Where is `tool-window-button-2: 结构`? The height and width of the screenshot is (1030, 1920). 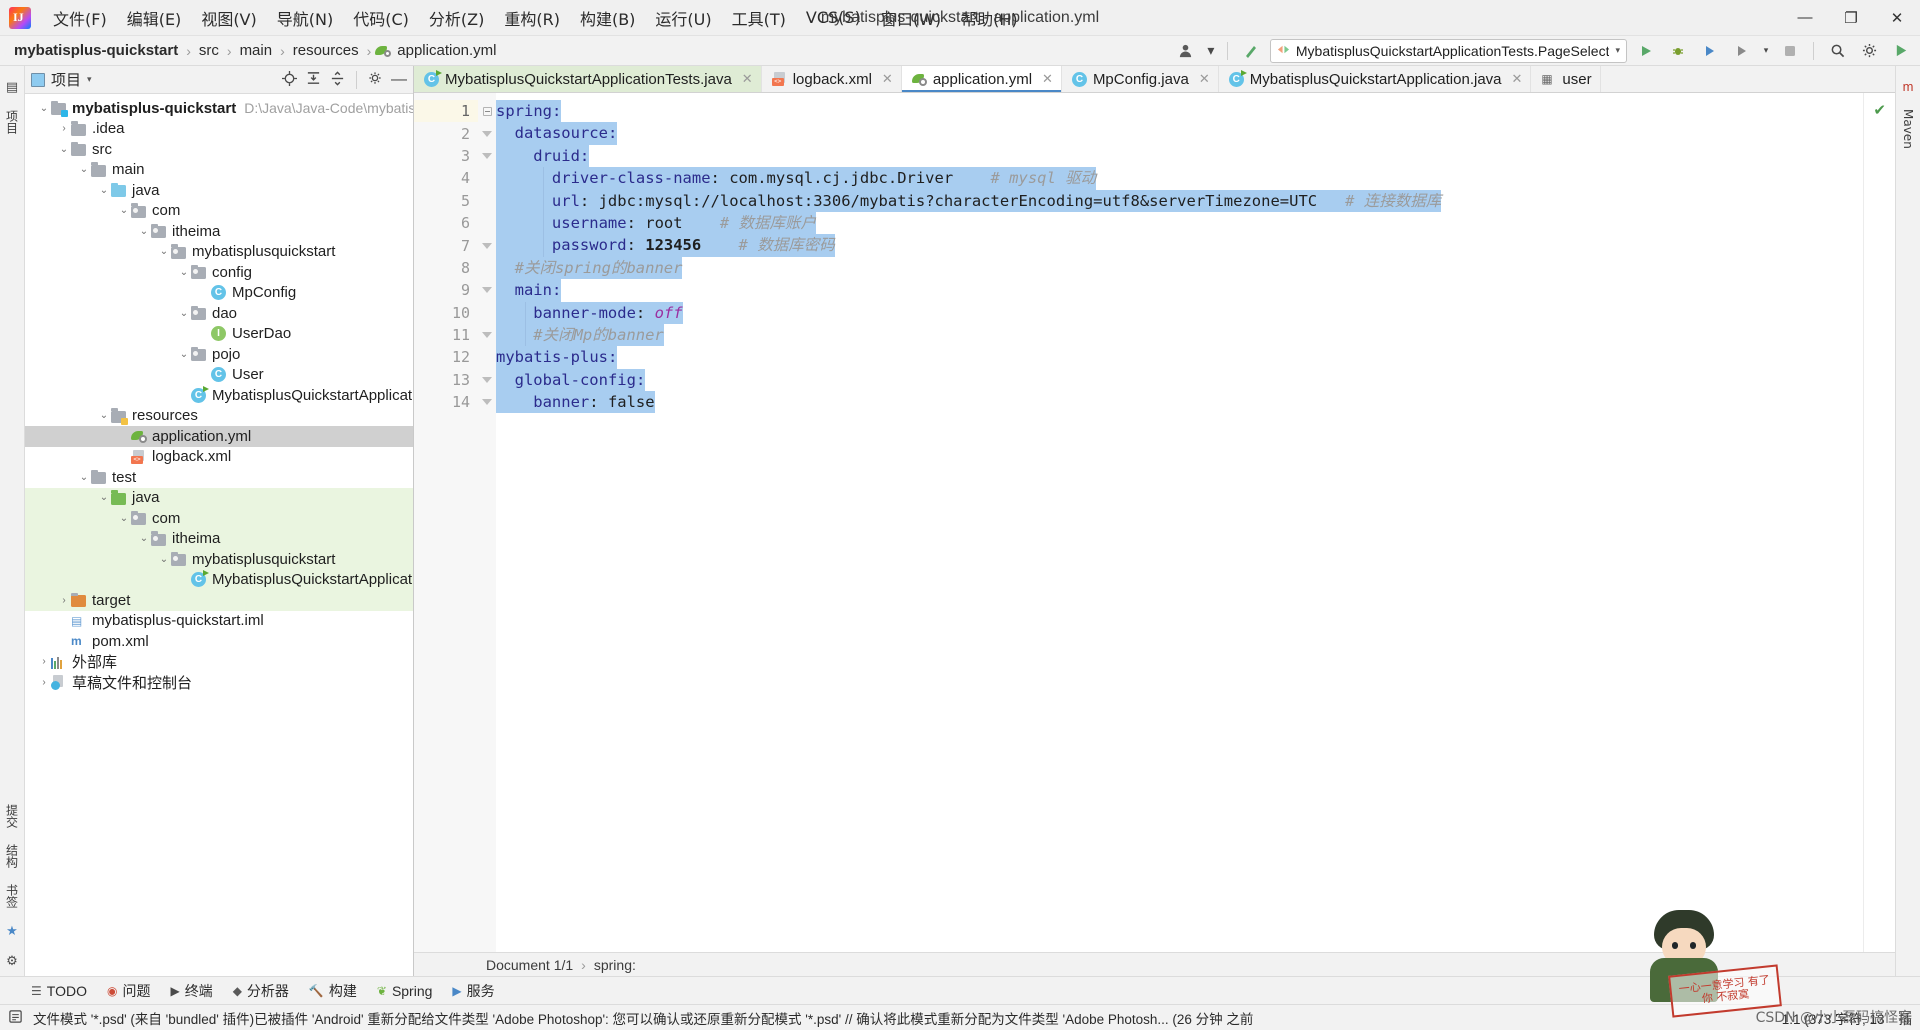
tool-window-button-2: 结构 is located at coordinates (12, 856).